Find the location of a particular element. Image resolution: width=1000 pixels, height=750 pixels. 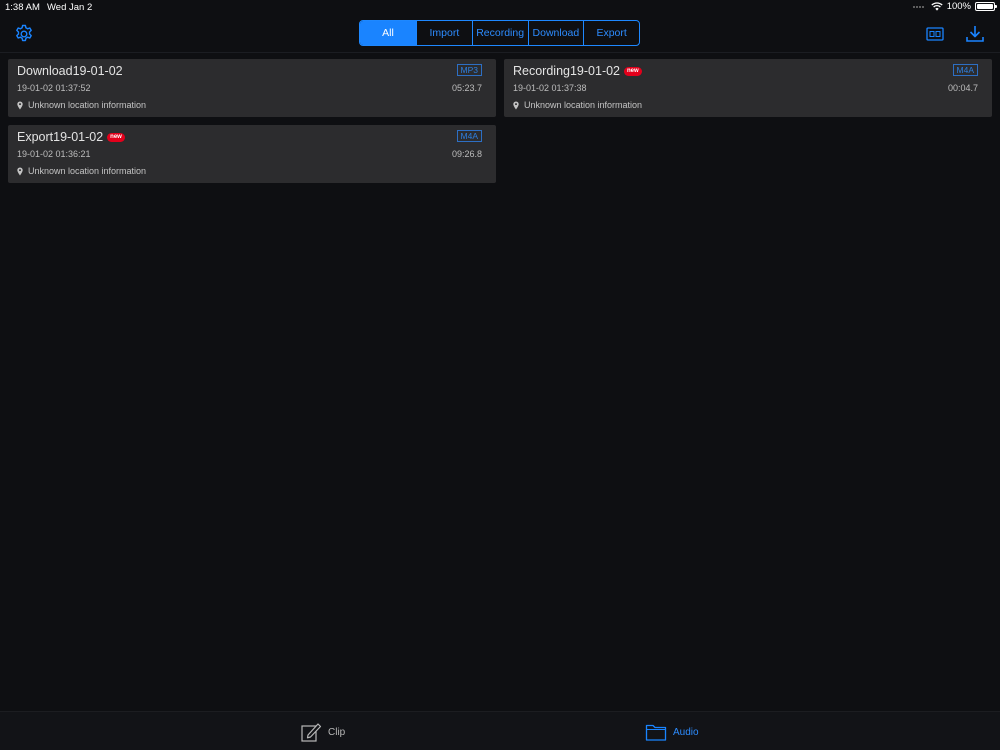

tab-clip-label: Clip is located at coordinates (337, 732).